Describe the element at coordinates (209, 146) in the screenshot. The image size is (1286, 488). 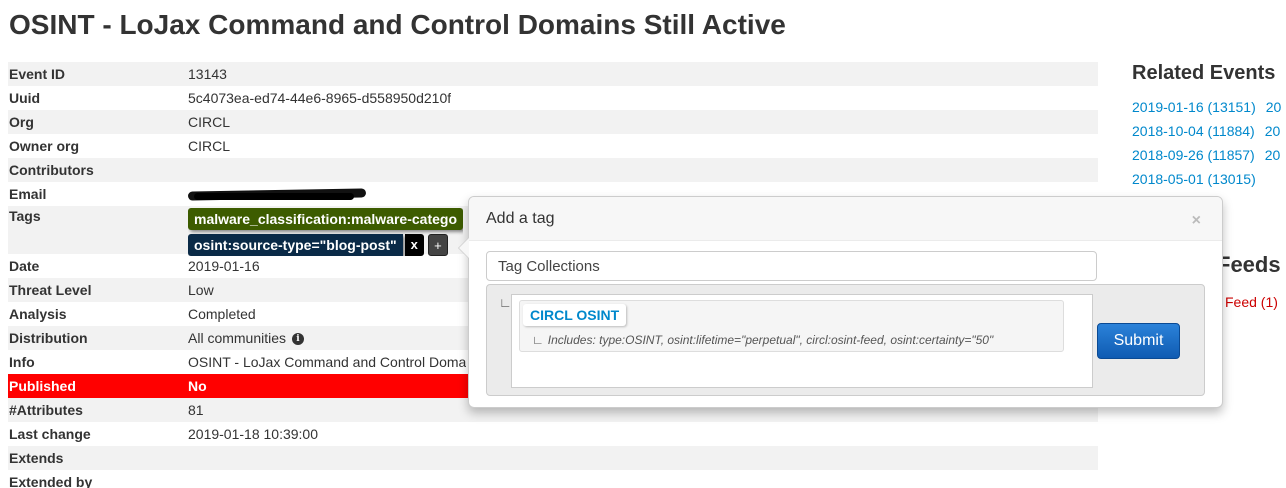
I see `owner-org-link: CIRCL` at that location.